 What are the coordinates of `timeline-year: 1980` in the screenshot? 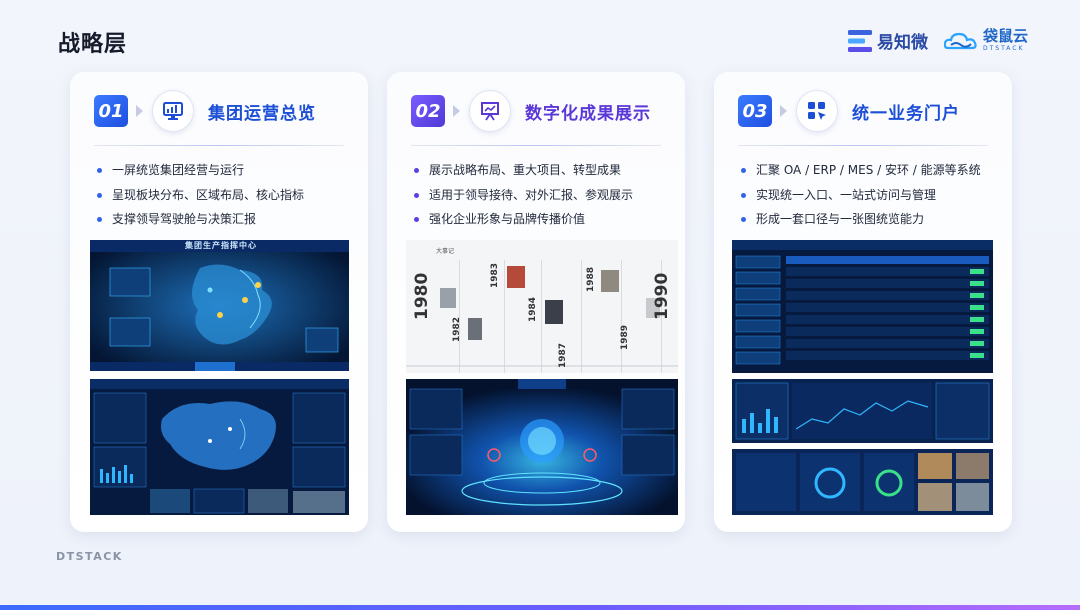 It's located at (422, 296).